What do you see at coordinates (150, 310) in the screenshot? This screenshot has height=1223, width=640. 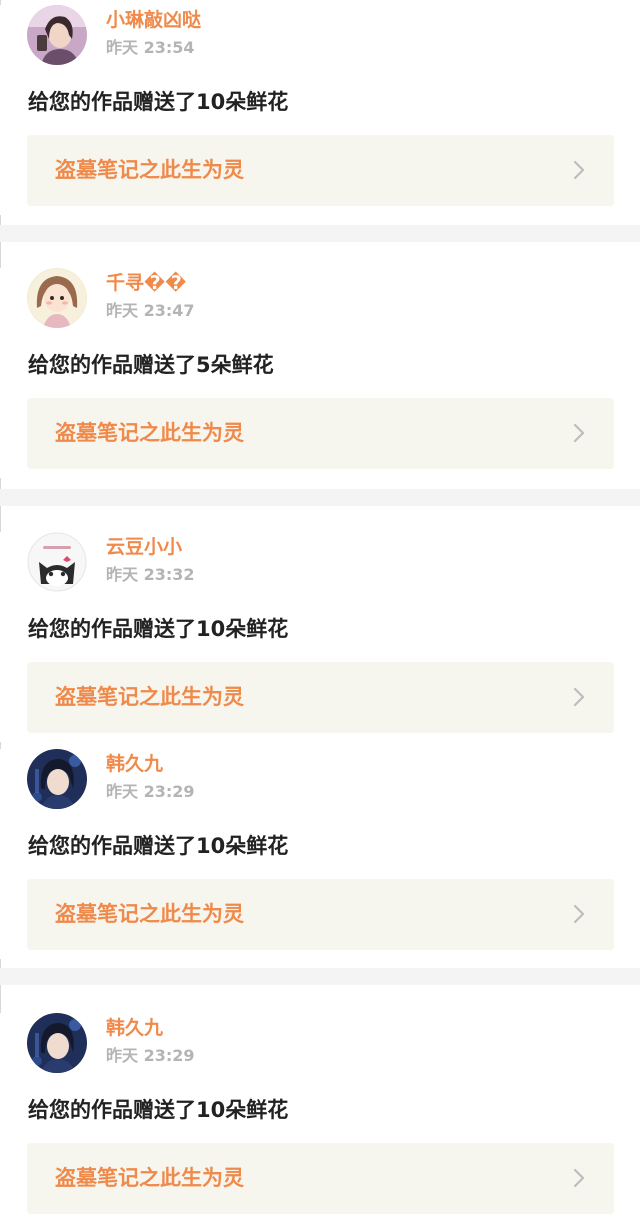 I see `timestamp: 昨天 23:47` at bounding box center [150, 310].